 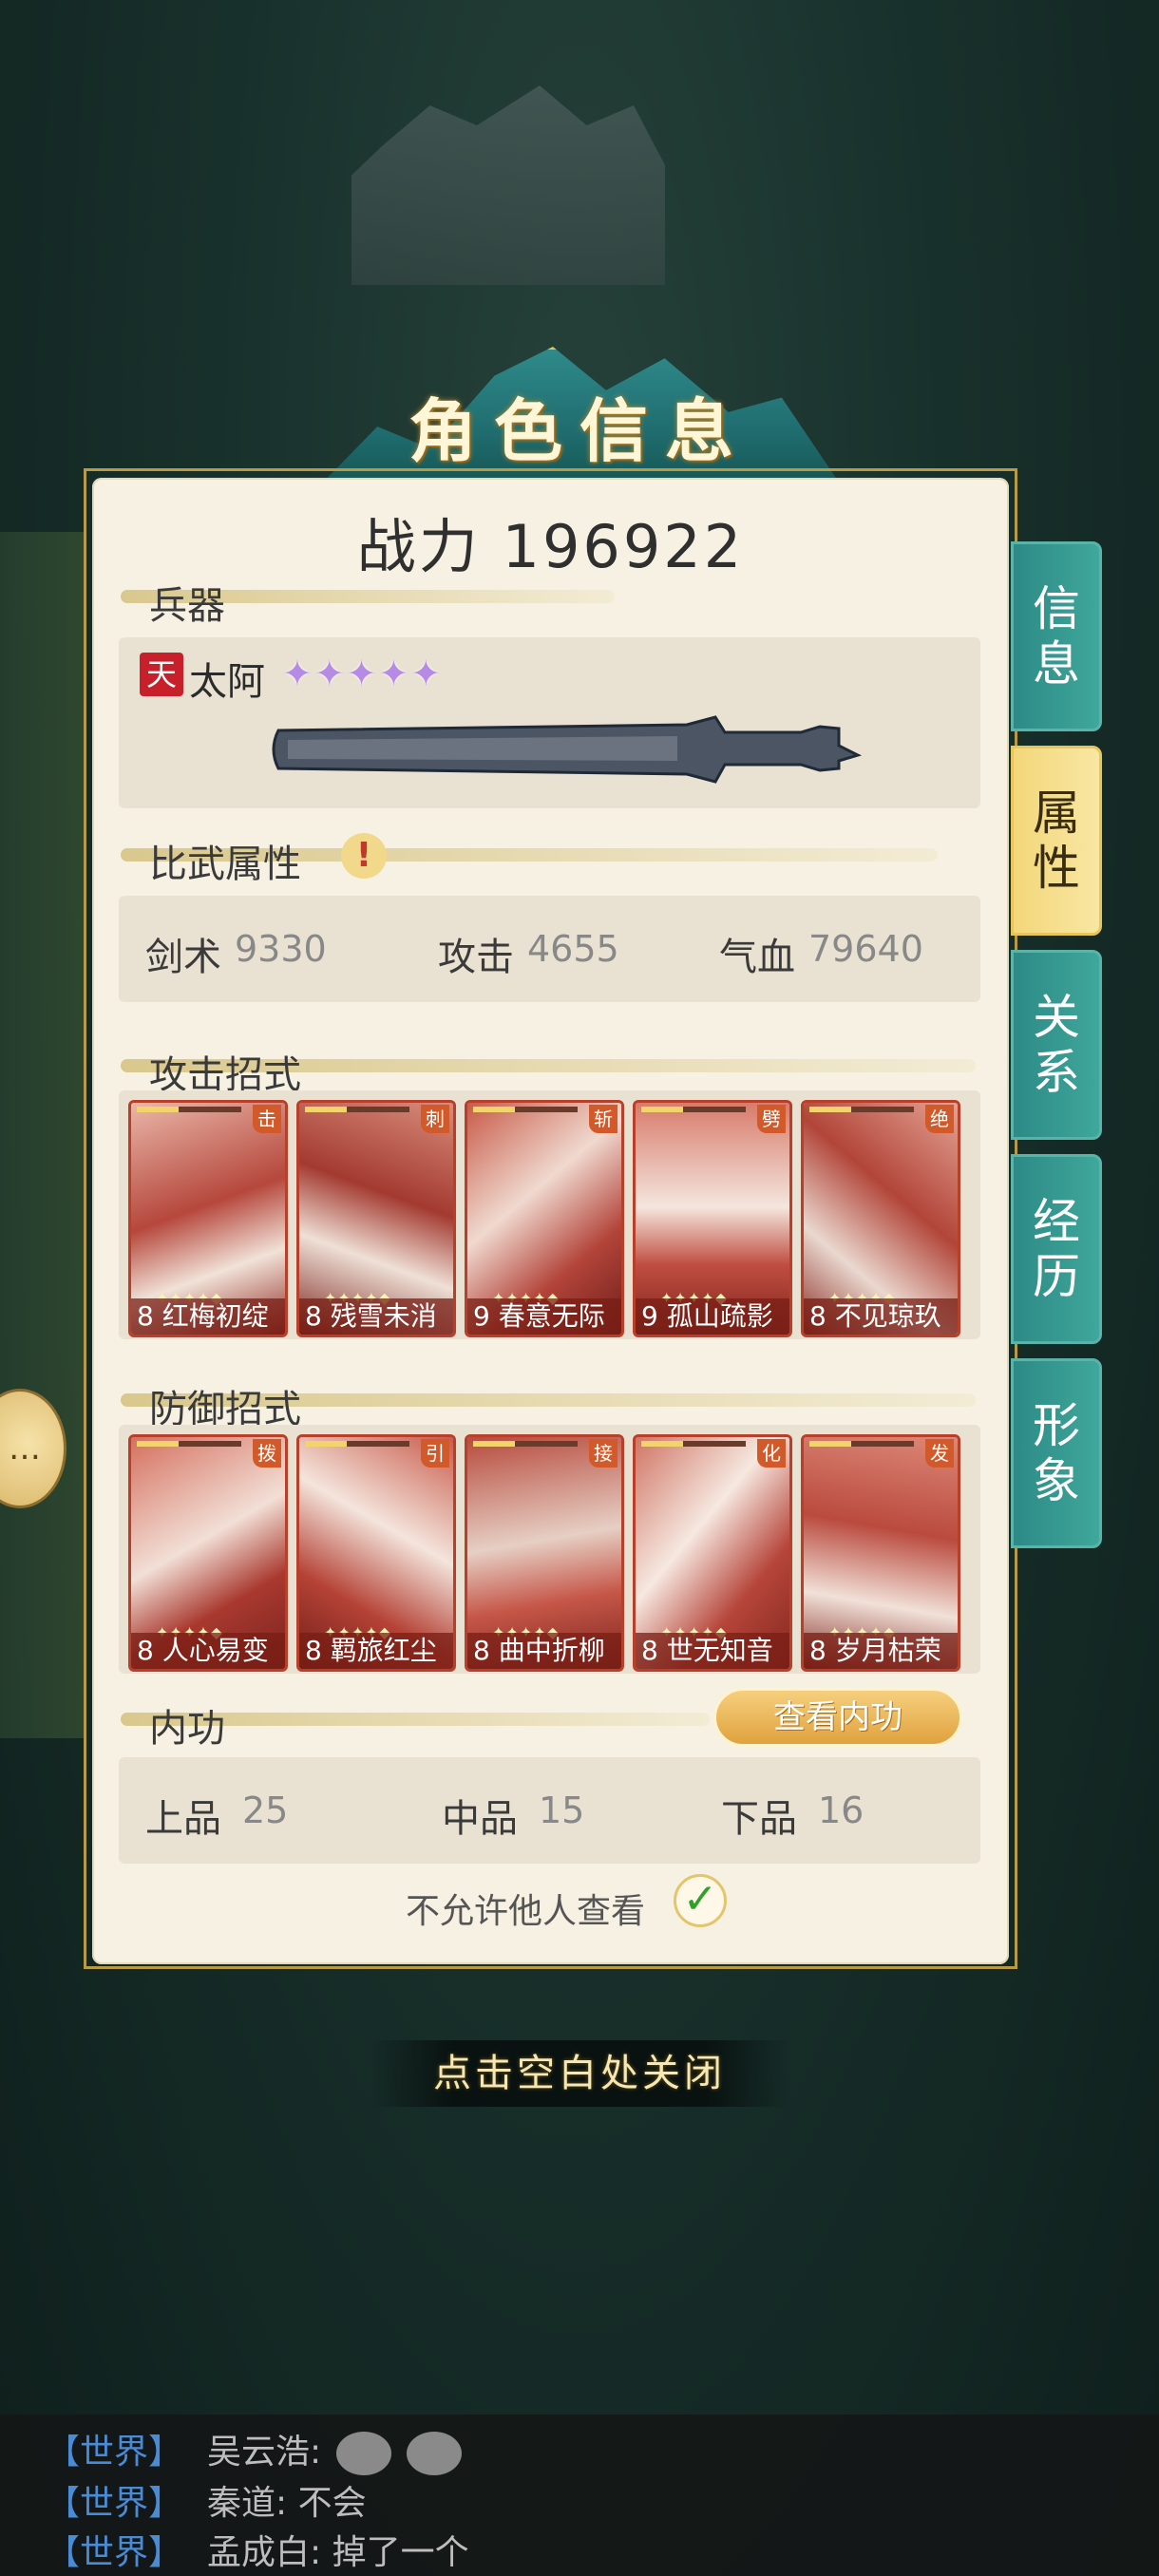 I want to click on card-caption: 8 羁旅红尘, so click(x=376, y=1651).